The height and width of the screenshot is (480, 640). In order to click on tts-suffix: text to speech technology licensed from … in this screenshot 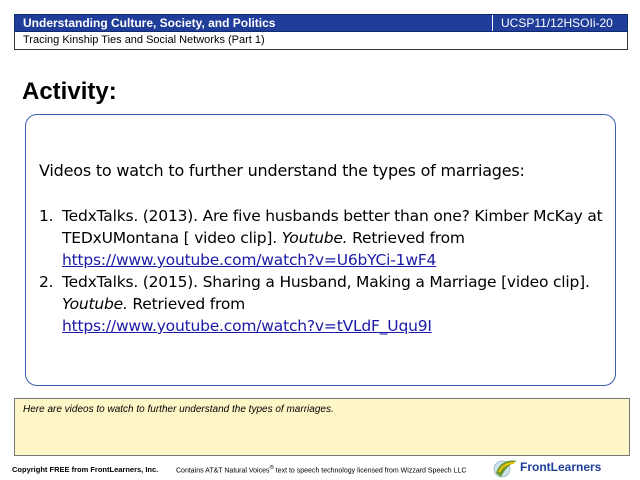, I will do `click(370, 471)`.